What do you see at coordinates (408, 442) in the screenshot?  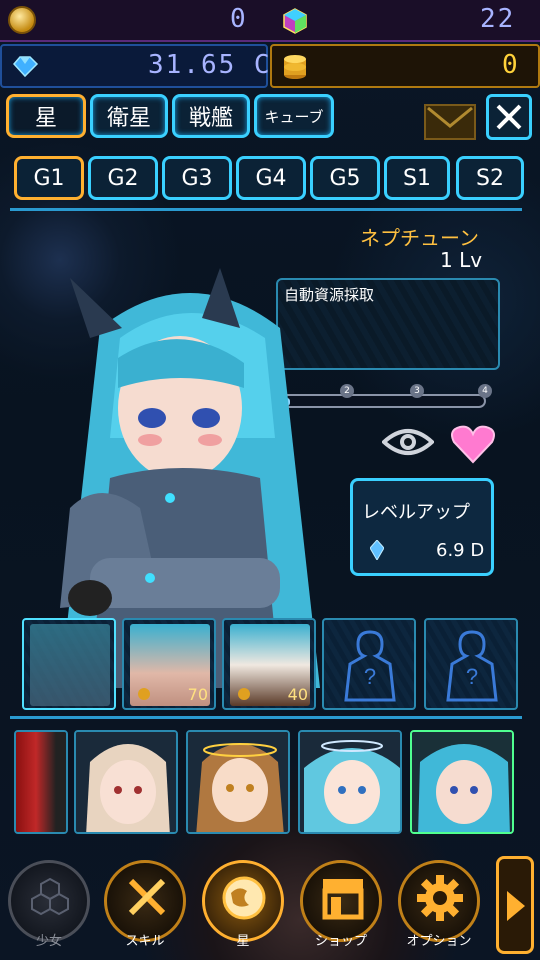 I see `eye-icon` at bounding box center [408, 442].